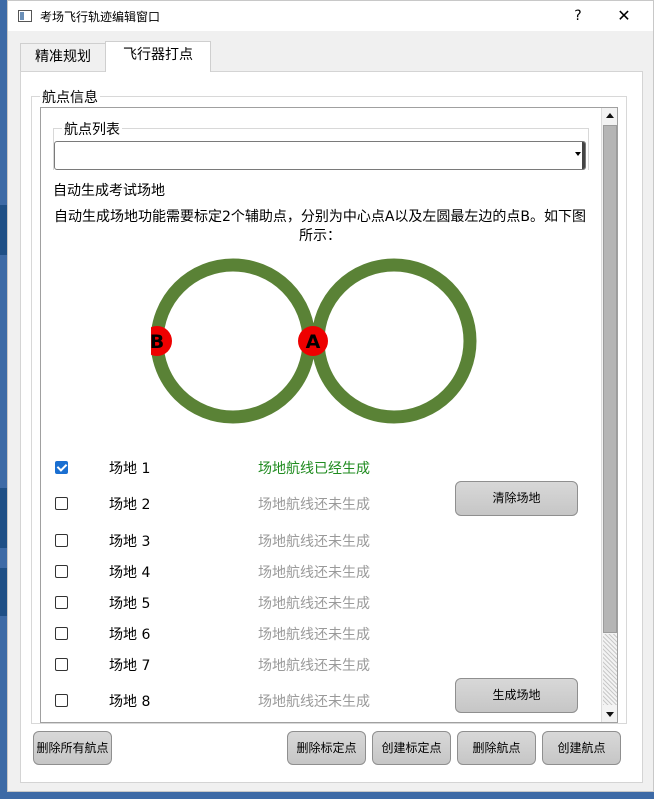 The image size is (654, 799). I want to click on field-diagram: B A, so click(314, 341).